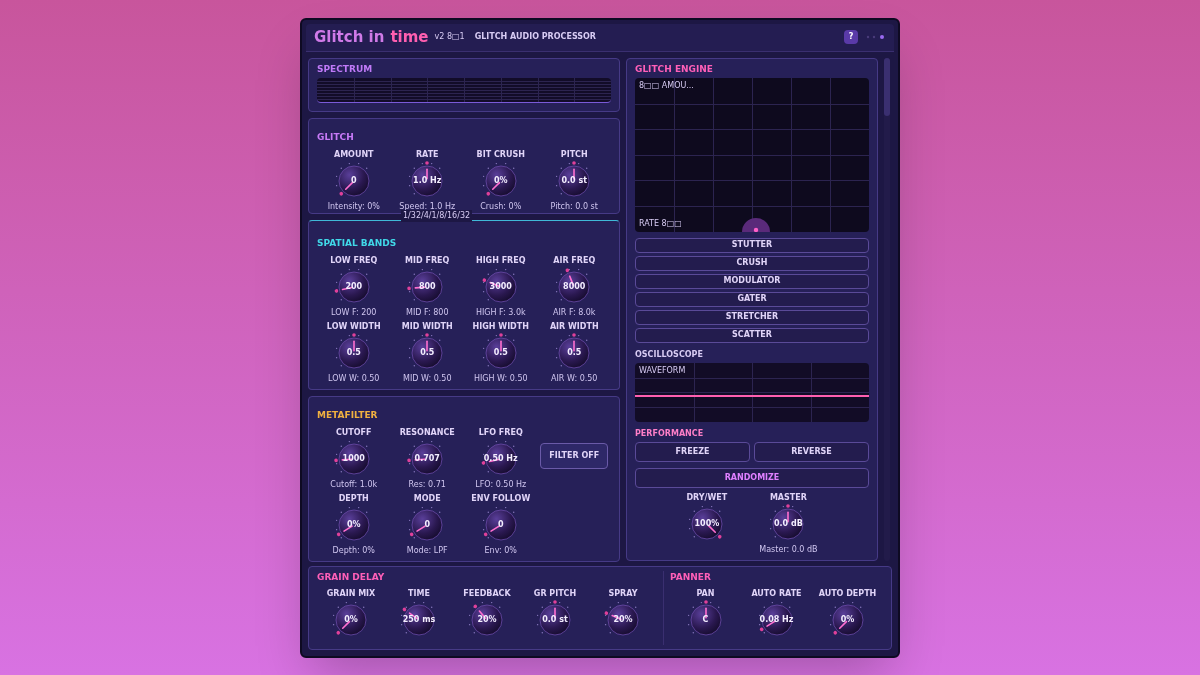  I want to click on knob-readout: LOW F: 200, so click(354, 312).